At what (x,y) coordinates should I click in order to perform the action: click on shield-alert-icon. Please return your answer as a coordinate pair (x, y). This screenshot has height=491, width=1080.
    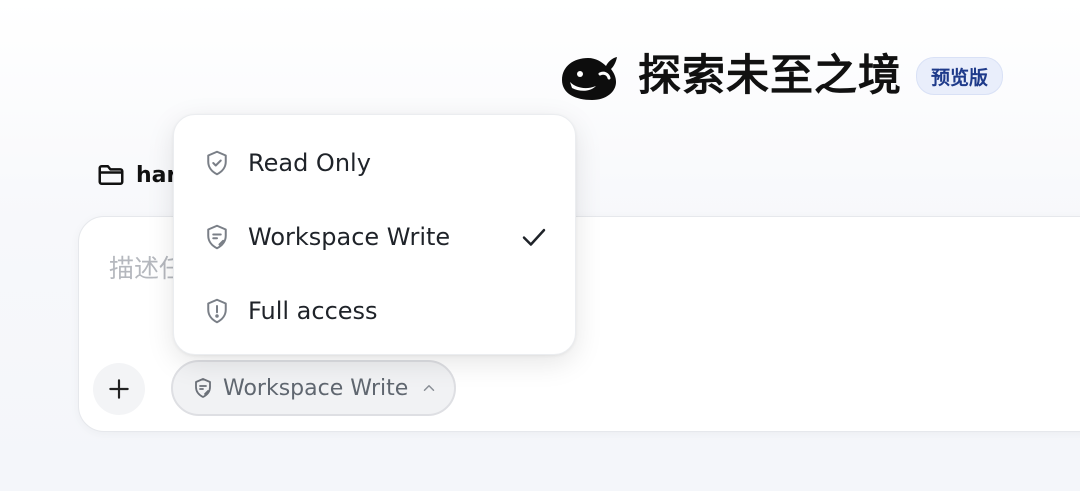
    Looking at the image, I should click on (217, 311).